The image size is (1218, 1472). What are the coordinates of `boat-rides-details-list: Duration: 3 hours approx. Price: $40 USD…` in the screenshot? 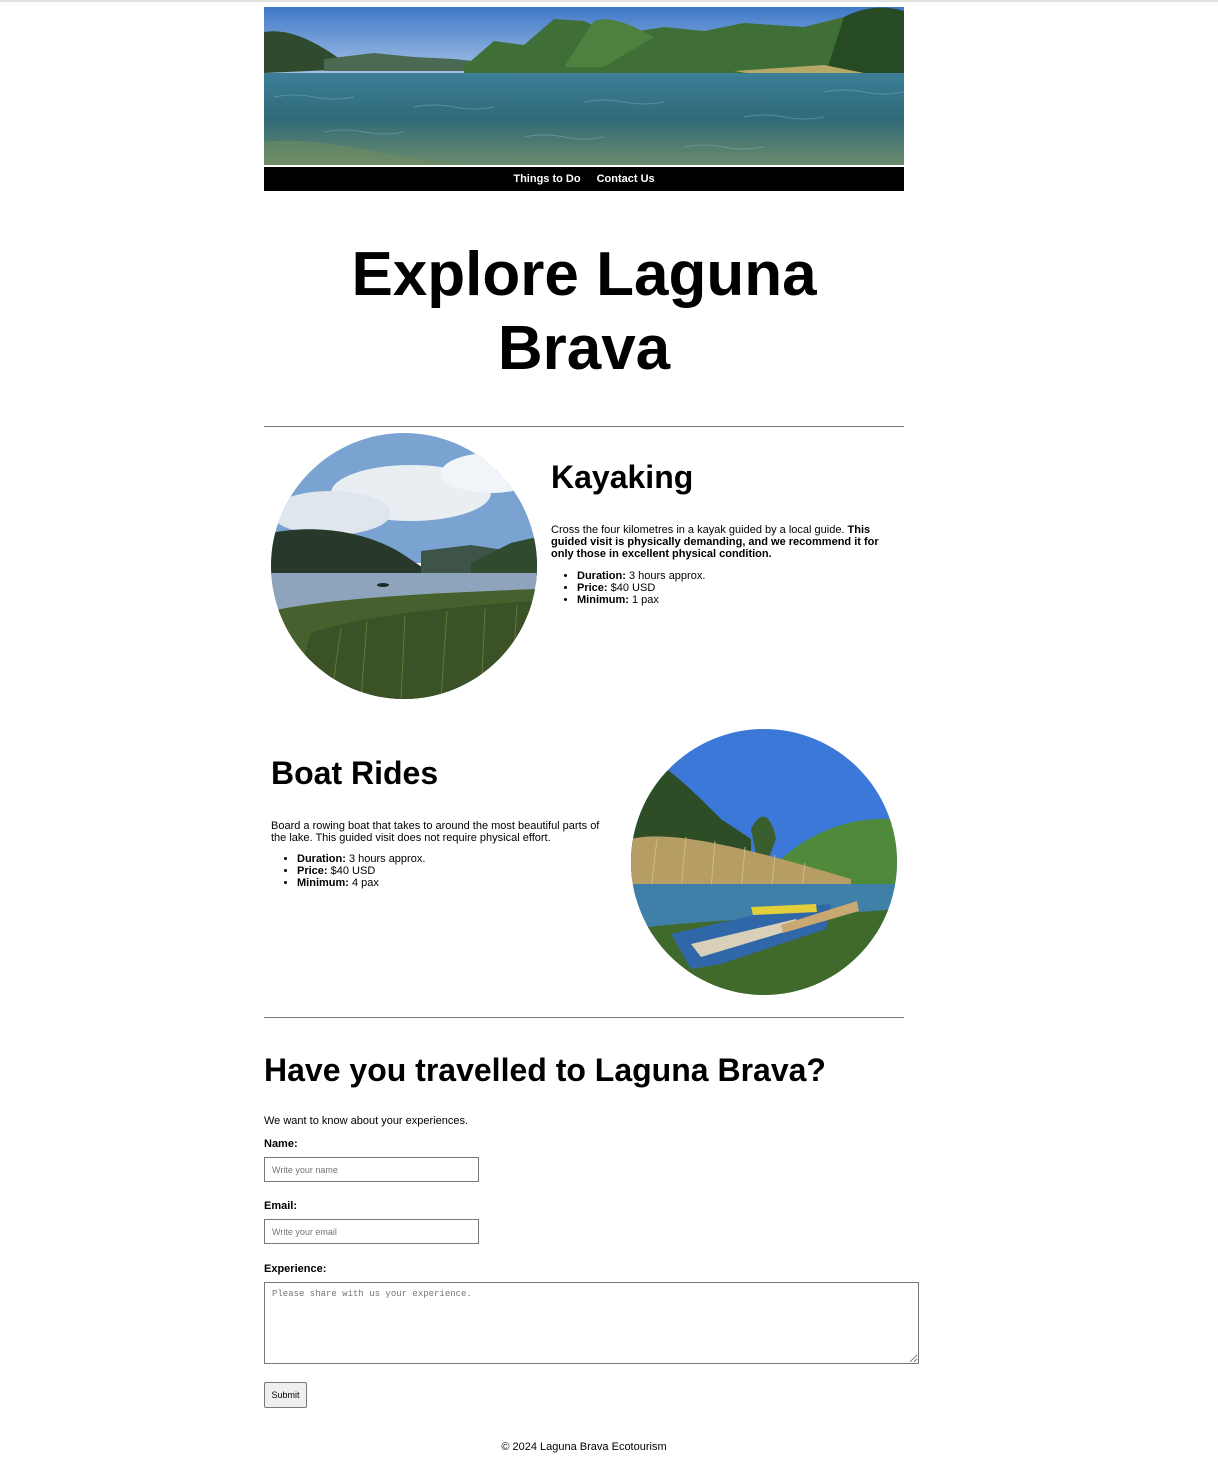 It's located at (348, 871).